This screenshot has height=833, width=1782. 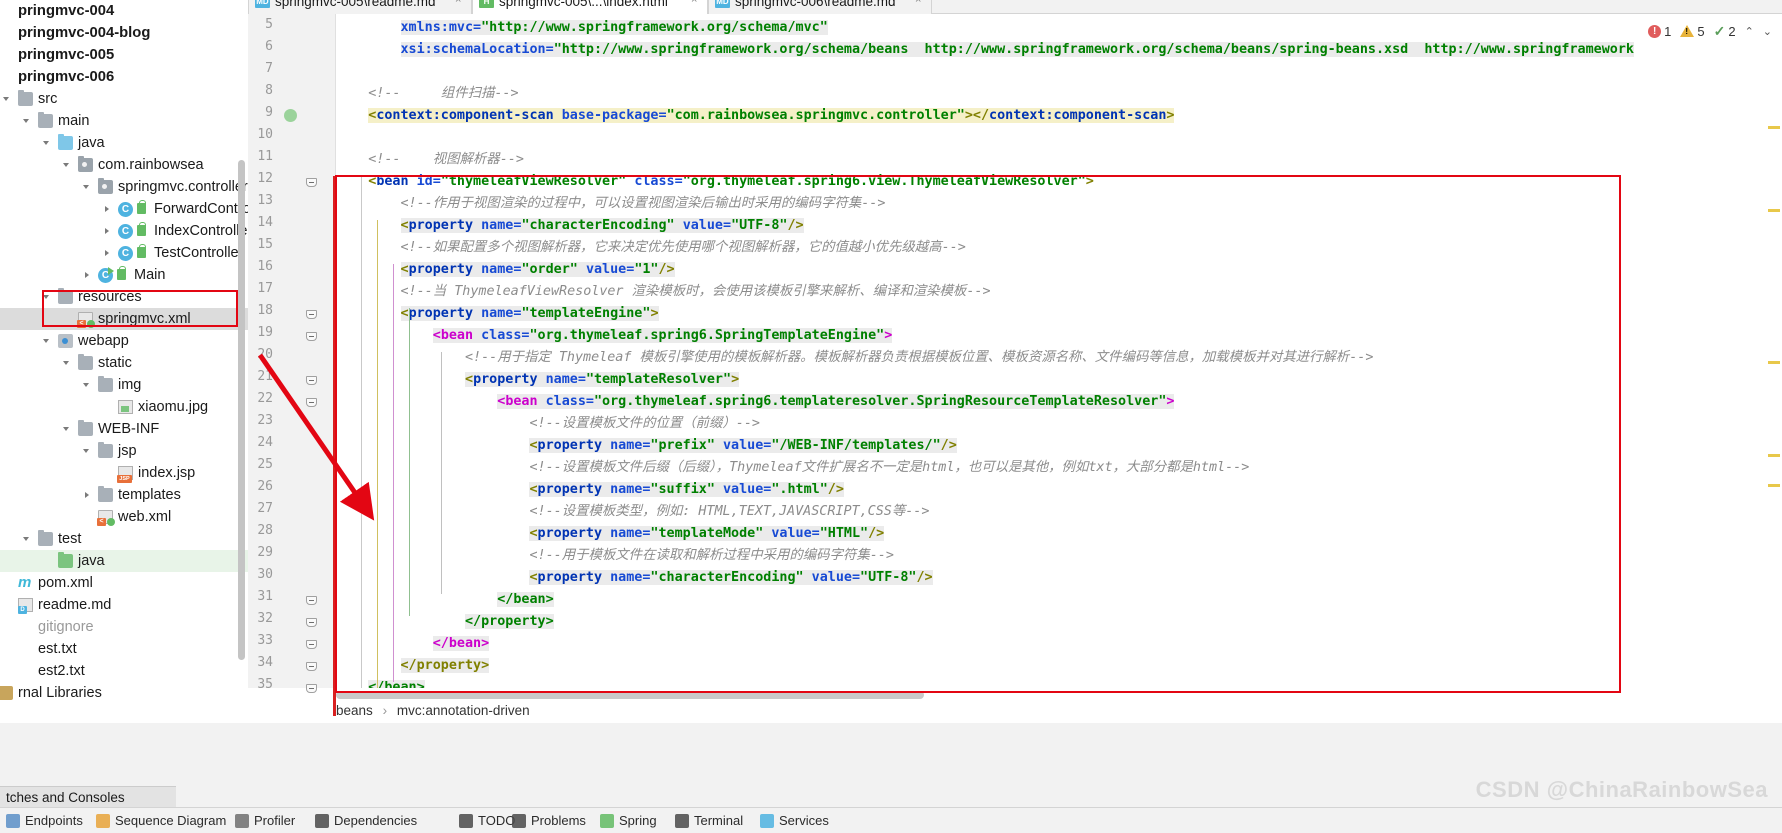 What do you see at coordinates (1659, 31) in the screenshot?
I see `error-indicator: ! 1` at bounding box center [1659, 31].